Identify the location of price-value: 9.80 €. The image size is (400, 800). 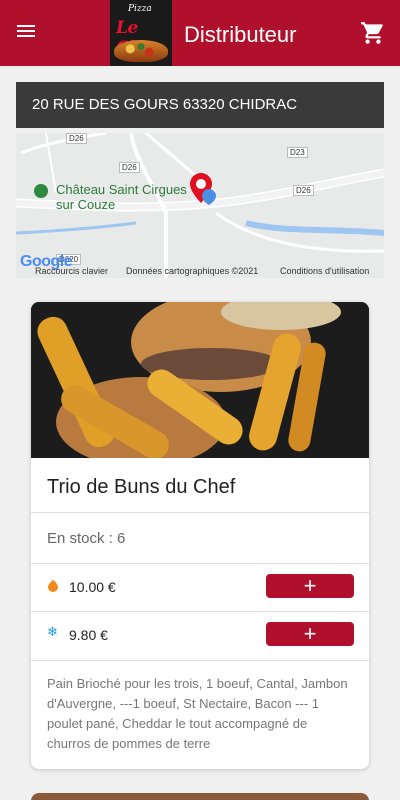
(88, 635).